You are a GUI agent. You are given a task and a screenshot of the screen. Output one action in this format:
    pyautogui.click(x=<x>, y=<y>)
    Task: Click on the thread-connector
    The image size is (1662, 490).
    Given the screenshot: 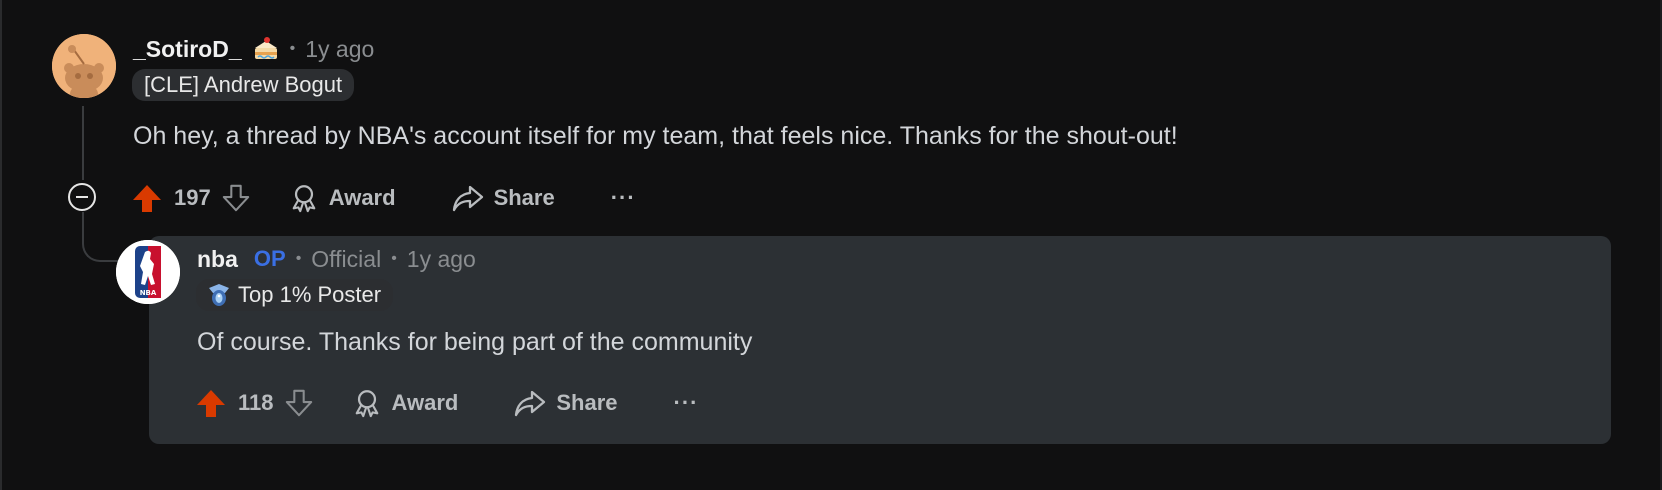 What is the action you would take?
    pyautogui.click(x=100, y=237)
    